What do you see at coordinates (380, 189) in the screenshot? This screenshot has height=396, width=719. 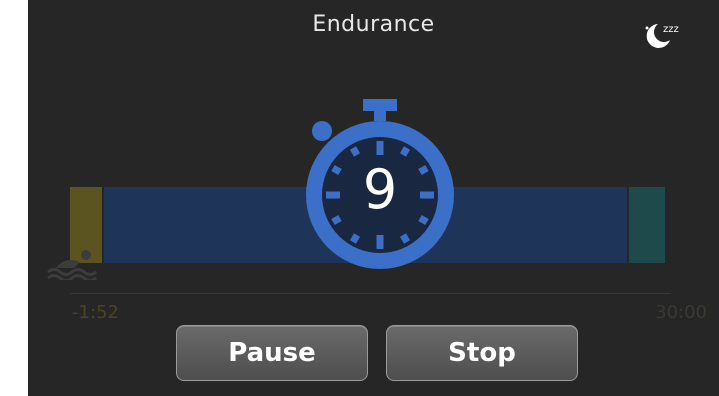 I see `countdown-value: 9` at bounding box center [380, 189].